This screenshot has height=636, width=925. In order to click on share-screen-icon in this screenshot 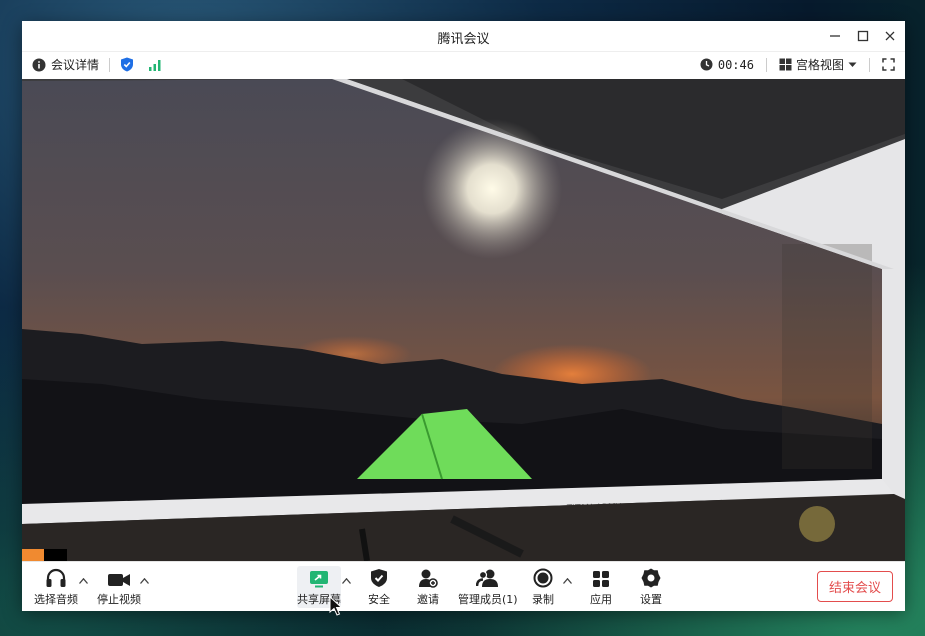, I will do `click(319, 579)`.